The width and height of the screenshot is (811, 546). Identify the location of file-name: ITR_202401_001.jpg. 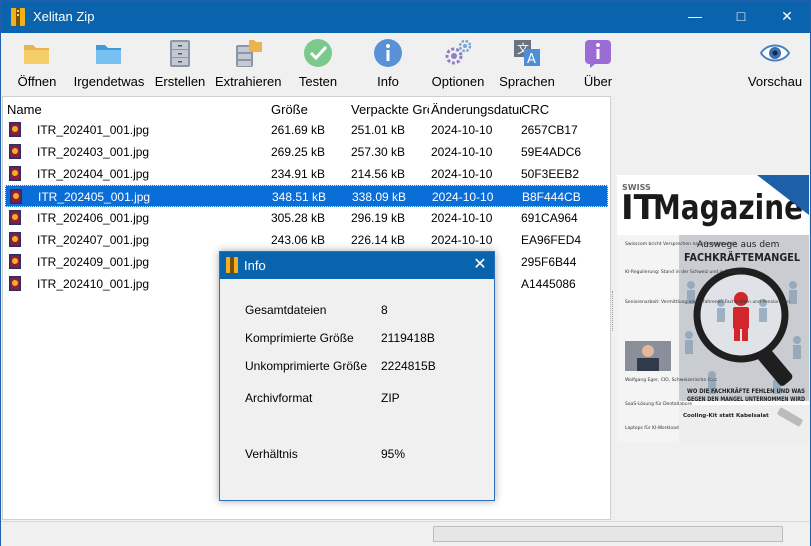
(93, 130).